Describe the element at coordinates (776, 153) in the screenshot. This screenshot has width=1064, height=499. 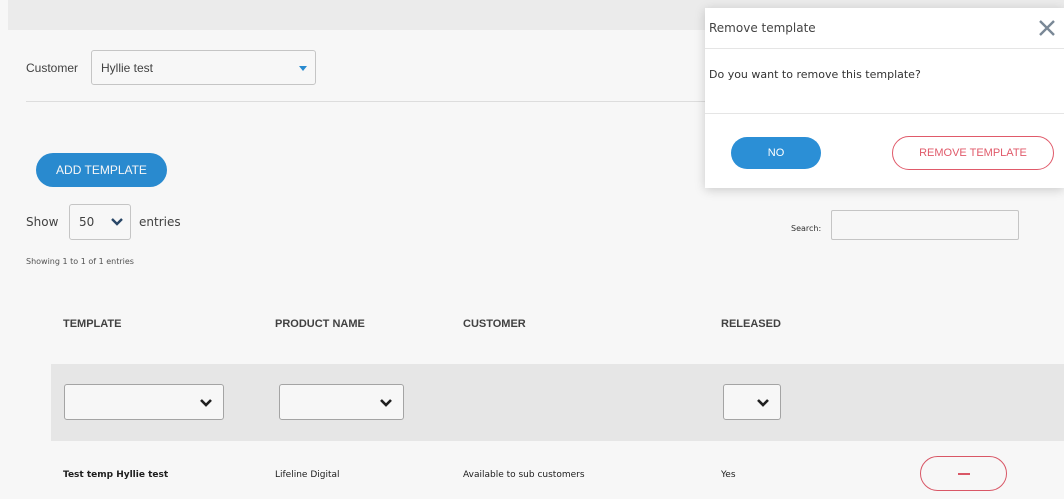
I see `no-button: NO` at that location.